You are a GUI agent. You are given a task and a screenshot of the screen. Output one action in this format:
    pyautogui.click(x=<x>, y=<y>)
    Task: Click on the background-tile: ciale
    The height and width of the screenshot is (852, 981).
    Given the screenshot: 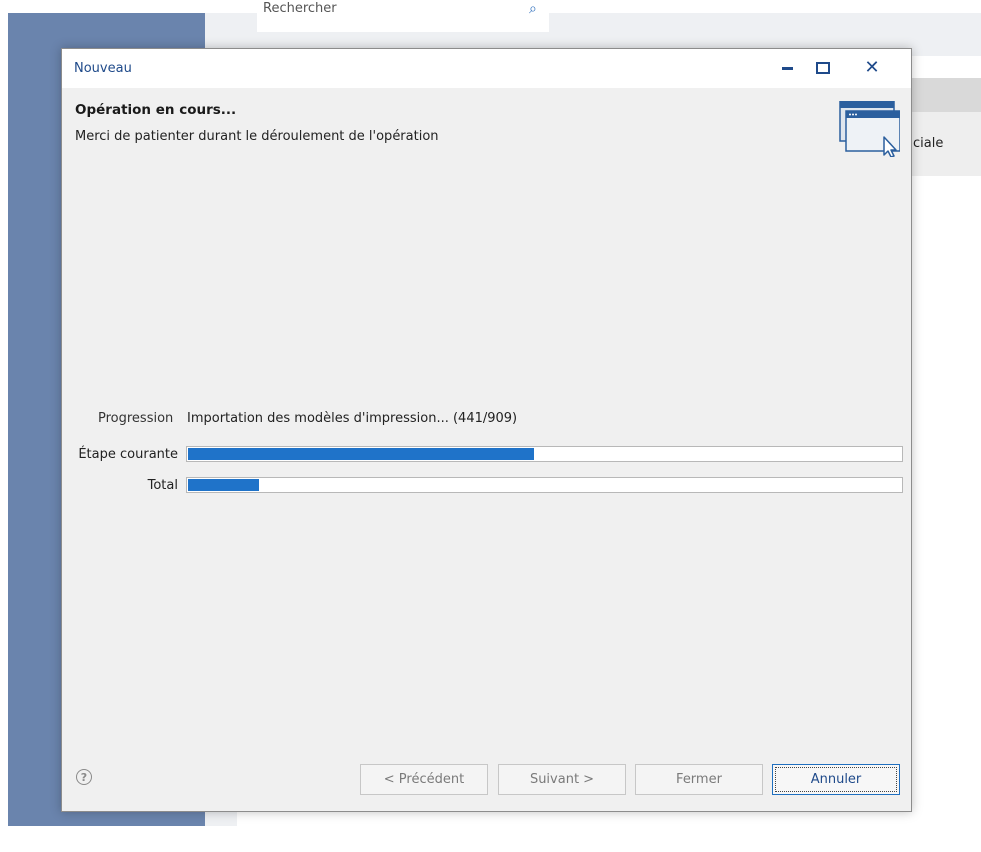 What is the action you would take?
    pyautogui.click(x=943, y=144)
    